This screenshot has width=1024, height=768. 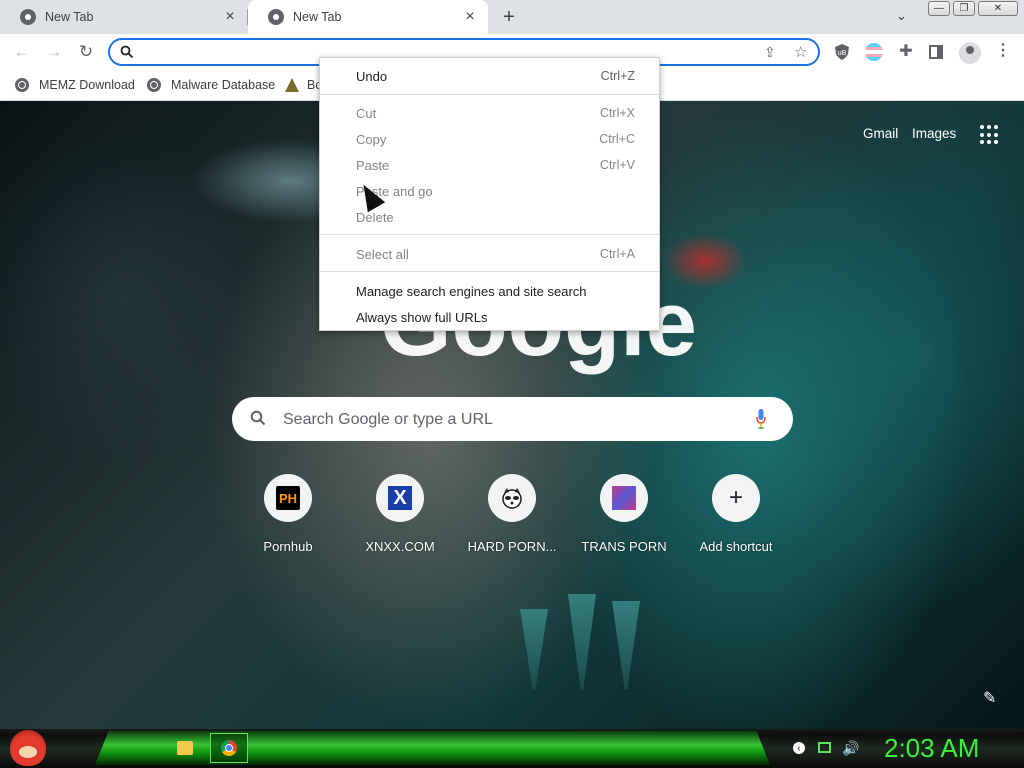 What do you see at coordinates (489, 76) in the screenshot?
I see `menu-item-undo: Undo Ctrl+Z` at bounding box center [489, 76].